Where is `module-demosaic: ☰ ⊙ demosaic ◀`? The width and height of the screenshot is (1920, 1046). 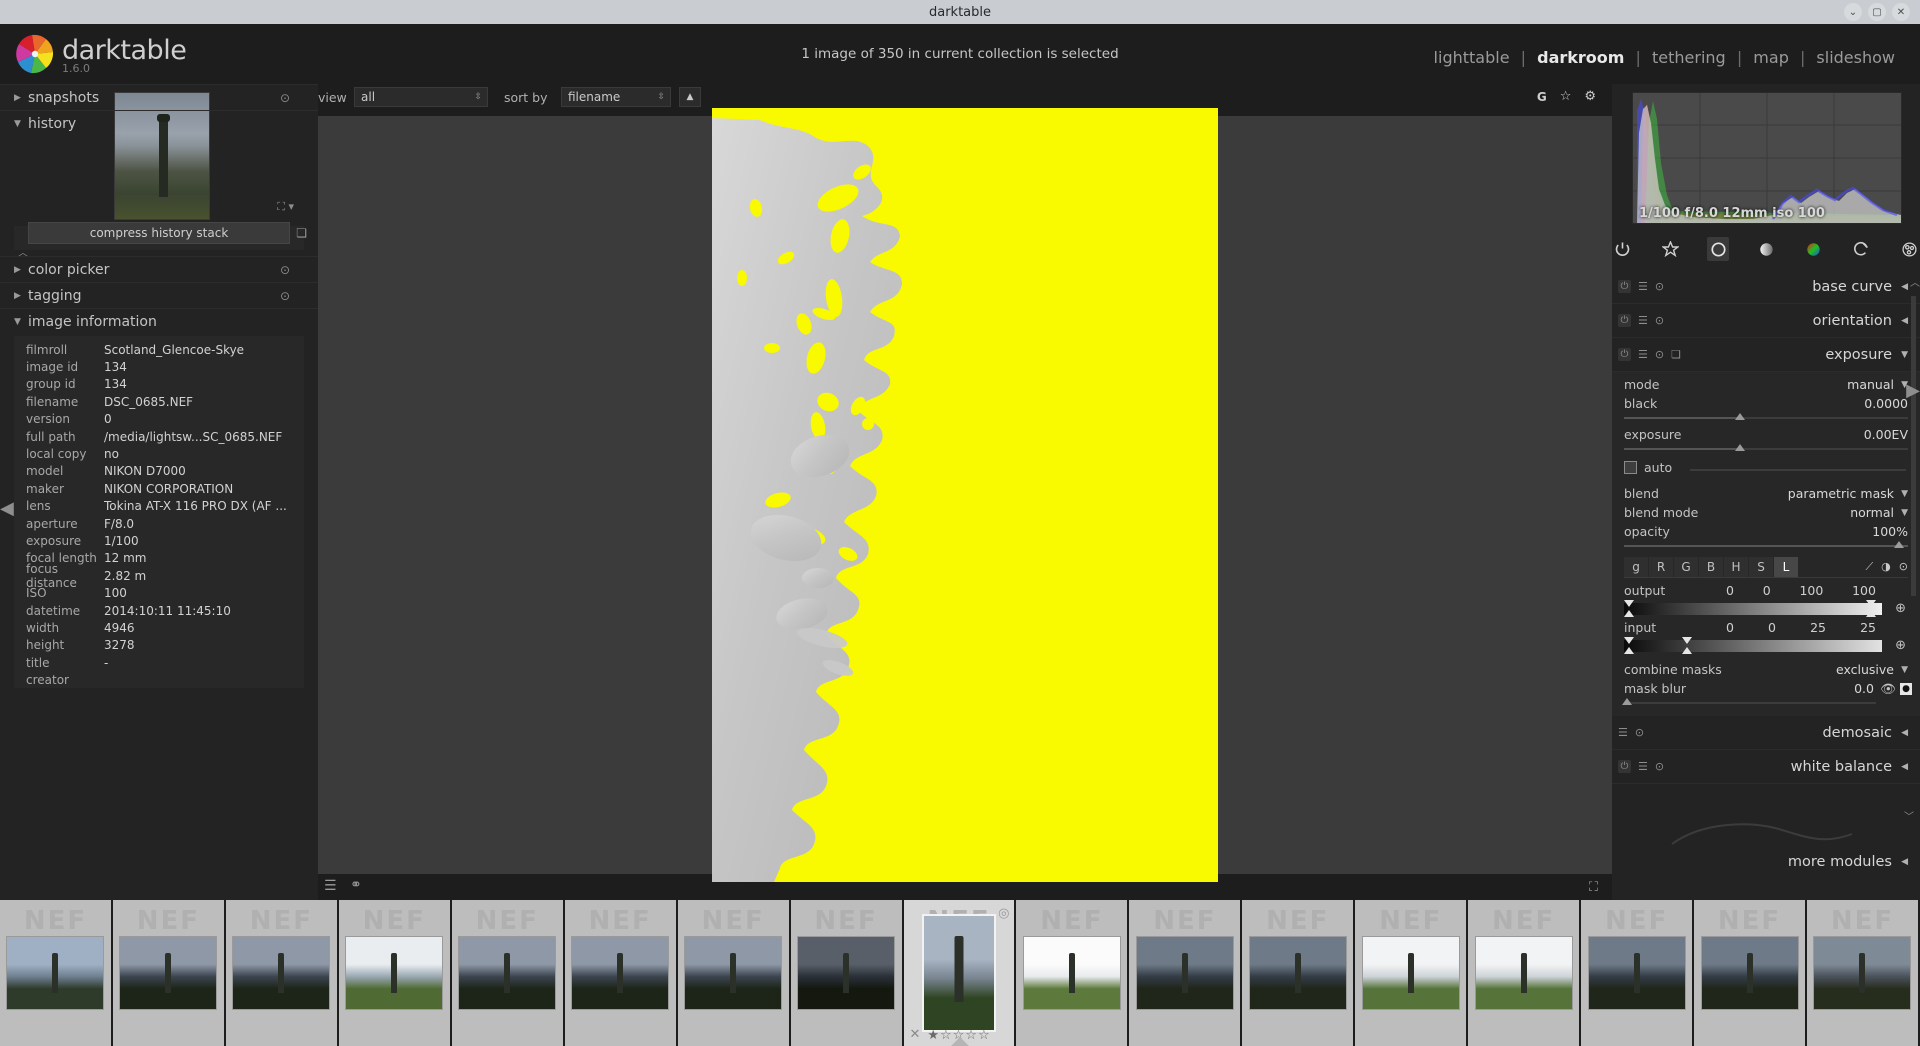 module-demosaic: ☰ ⊙ demosaic ◀ is located at coordinates (1766, 733).